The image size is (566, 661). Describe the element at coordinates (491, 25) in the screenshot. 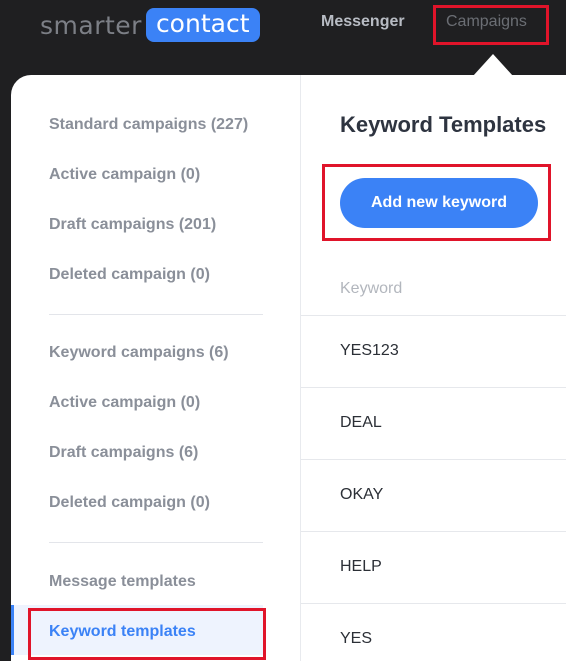

I see `campaigns-highlight-box` at that location.